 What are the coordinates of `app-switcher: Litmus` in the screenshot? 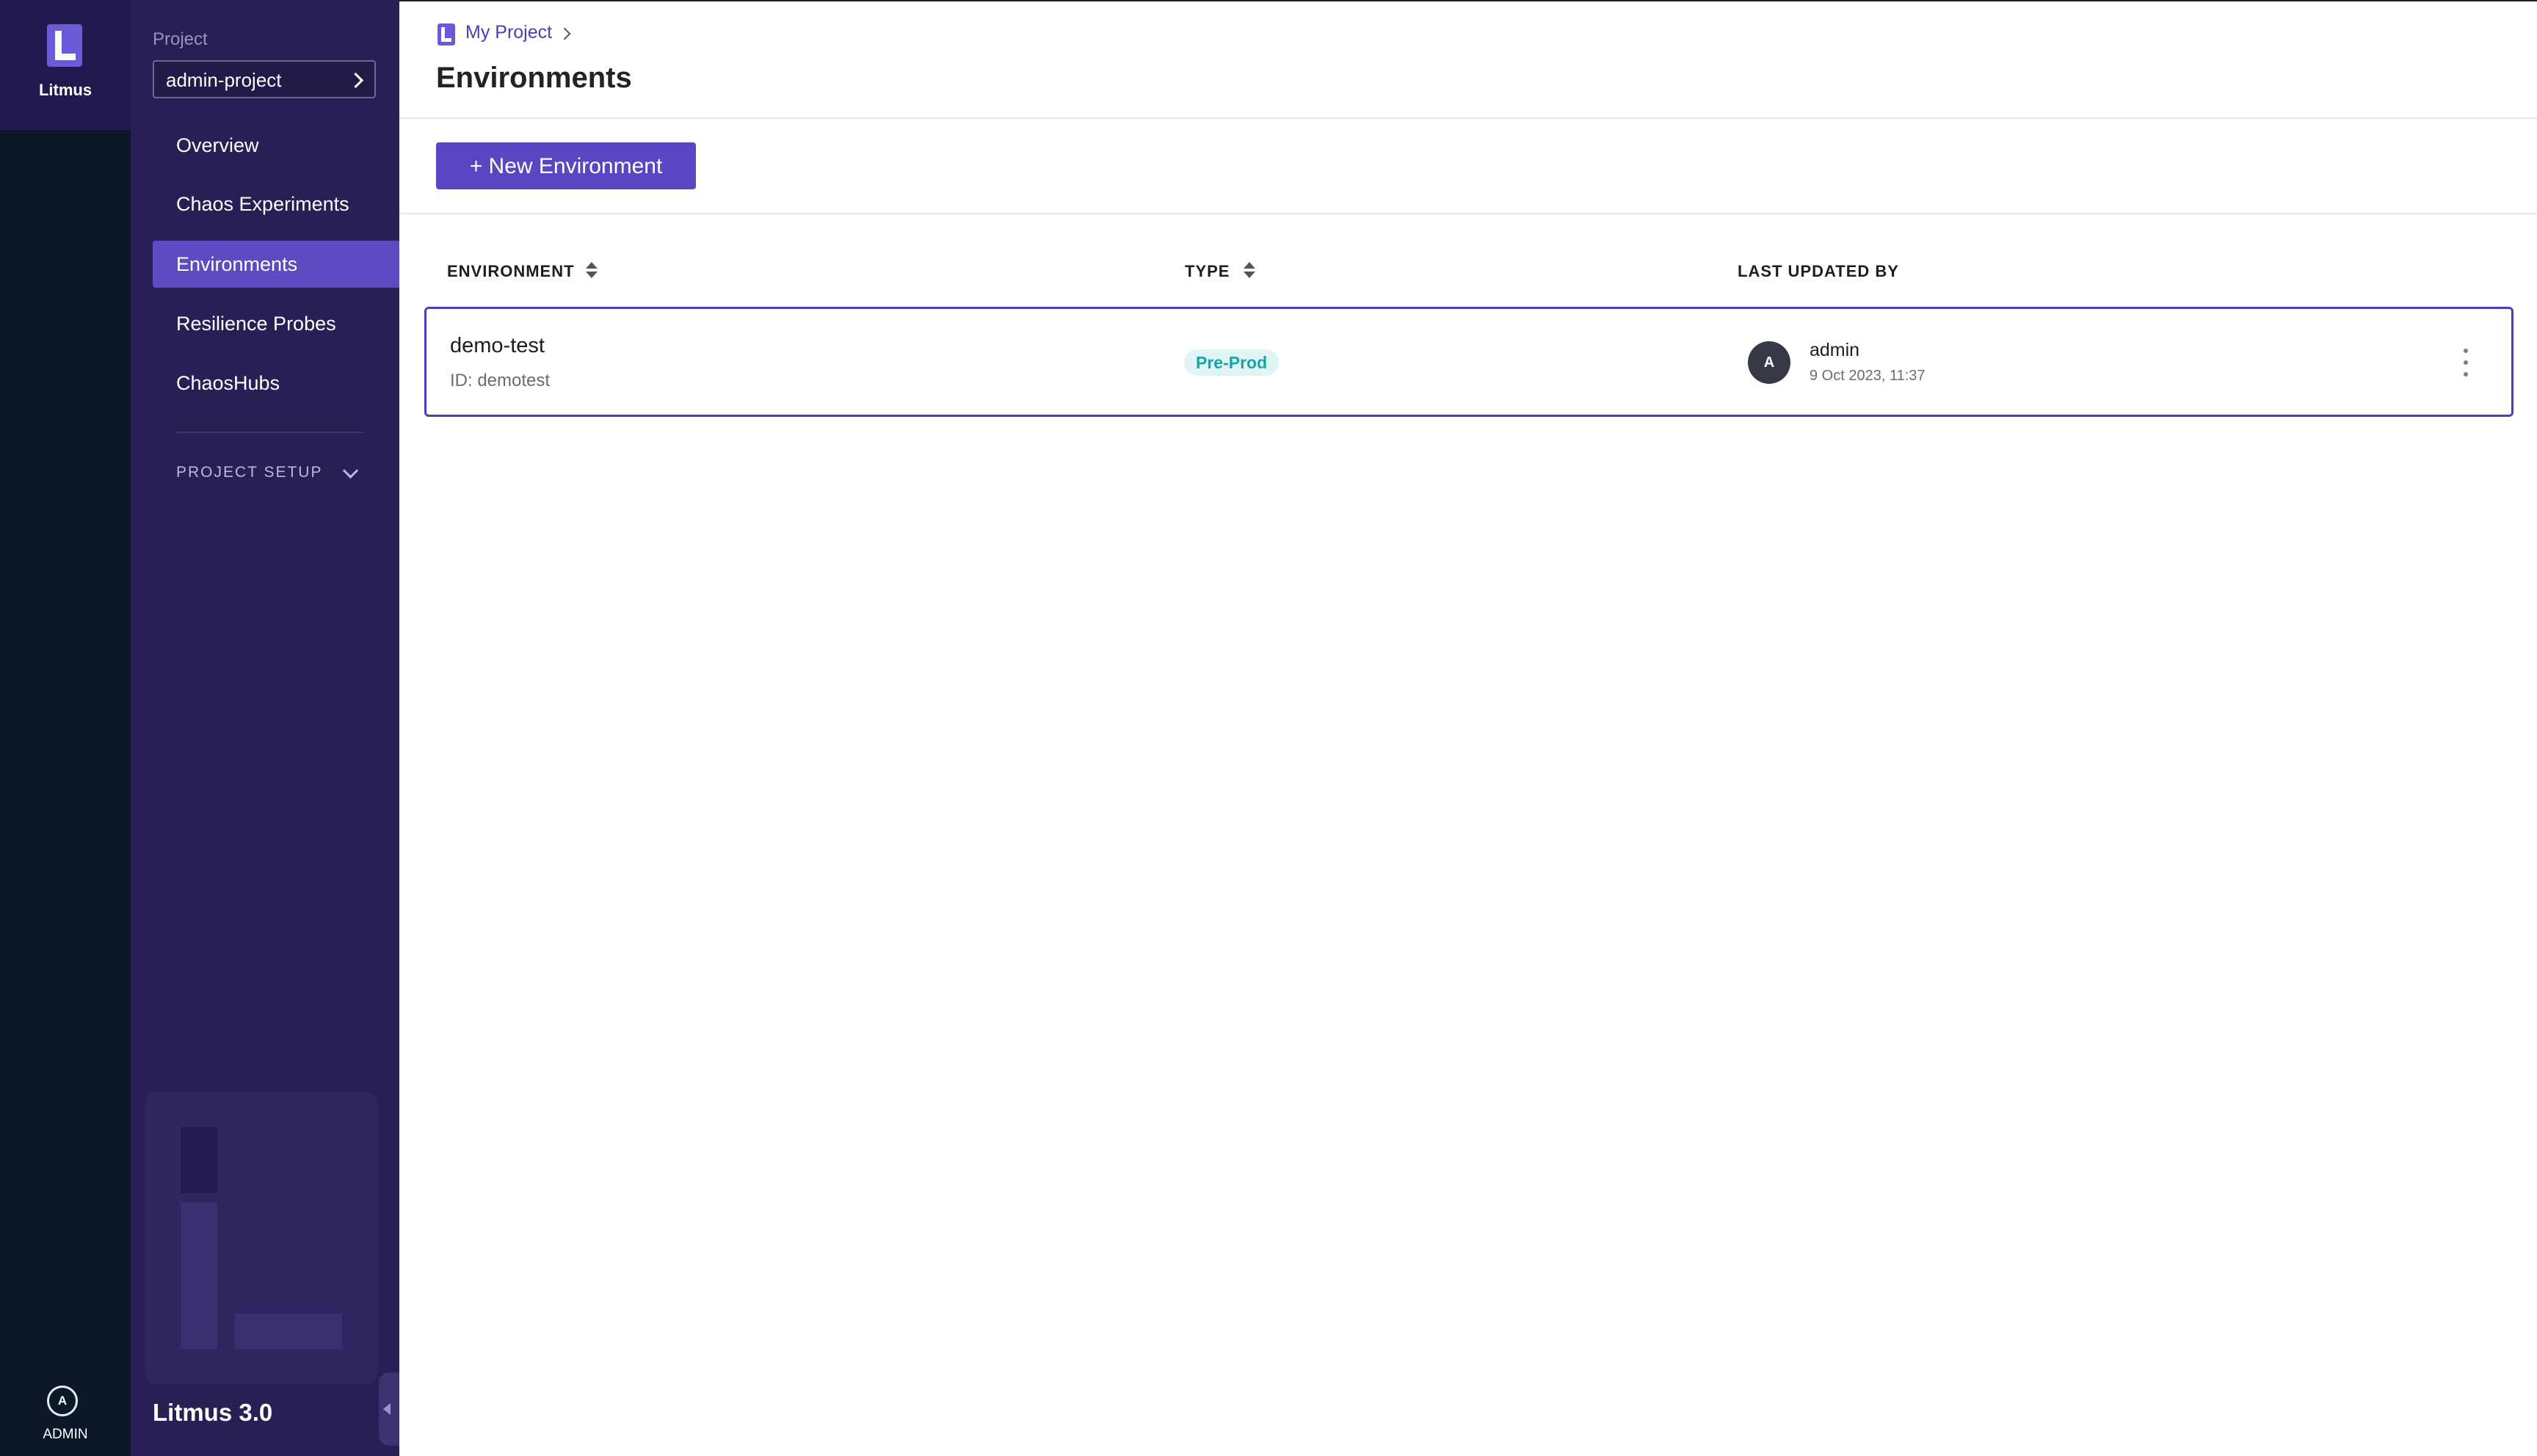 It's located at (65, 65).